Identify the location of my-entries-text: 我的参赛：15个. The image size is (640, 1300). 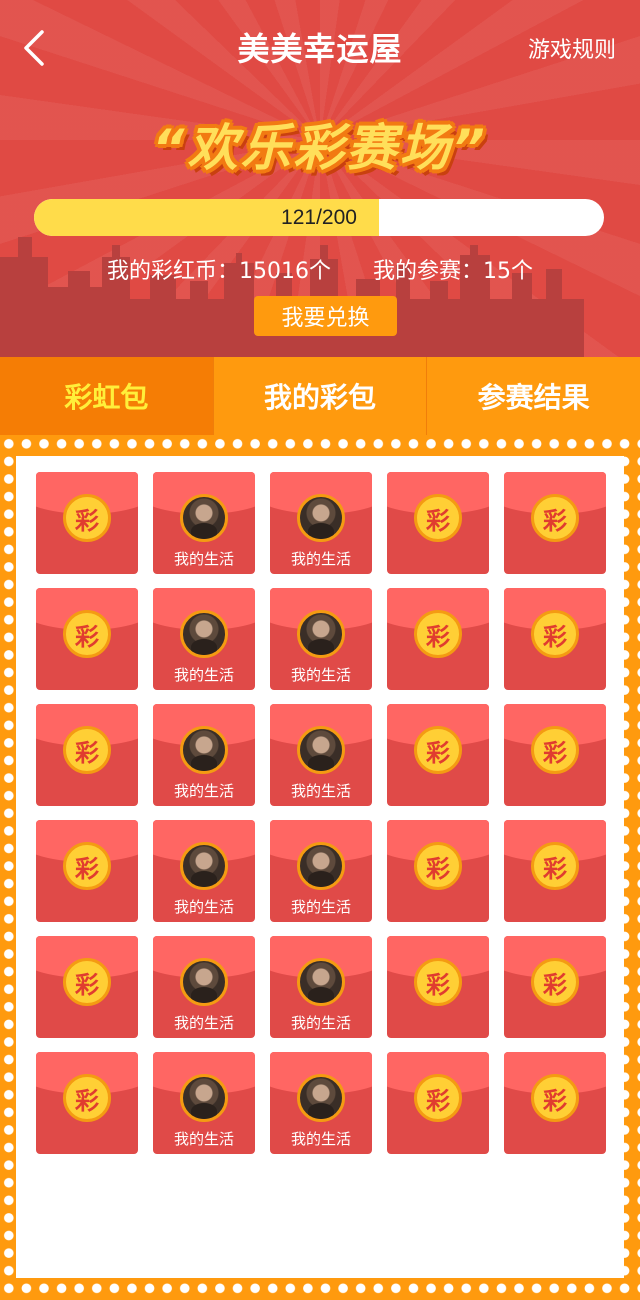
(453, 271).